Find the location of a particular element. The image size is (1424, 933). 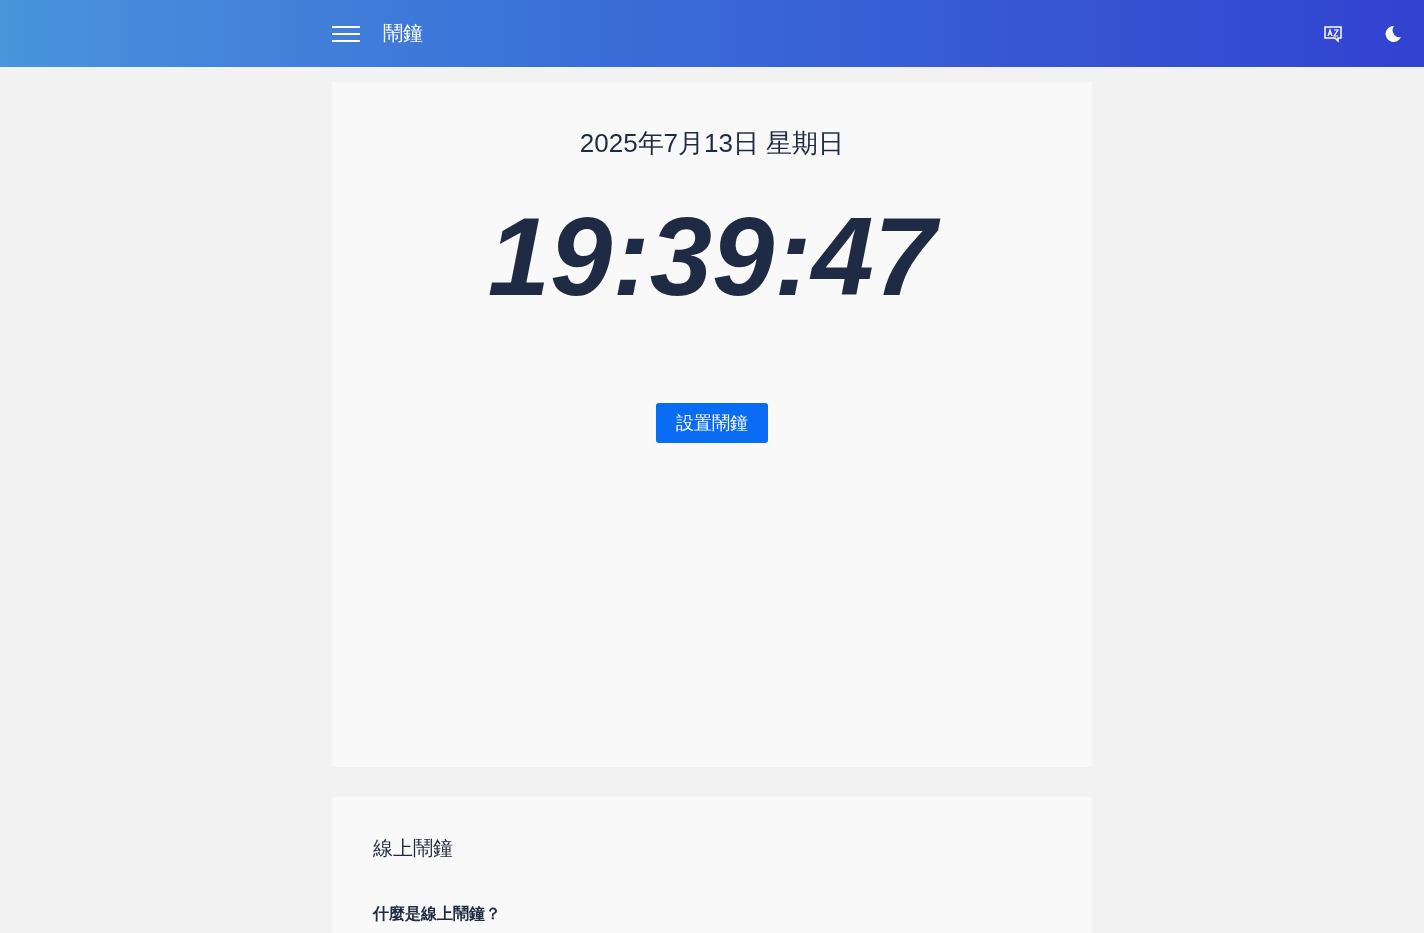

set-alarm-button: 設置鬧鐘 is located at coordinates (712, 423).